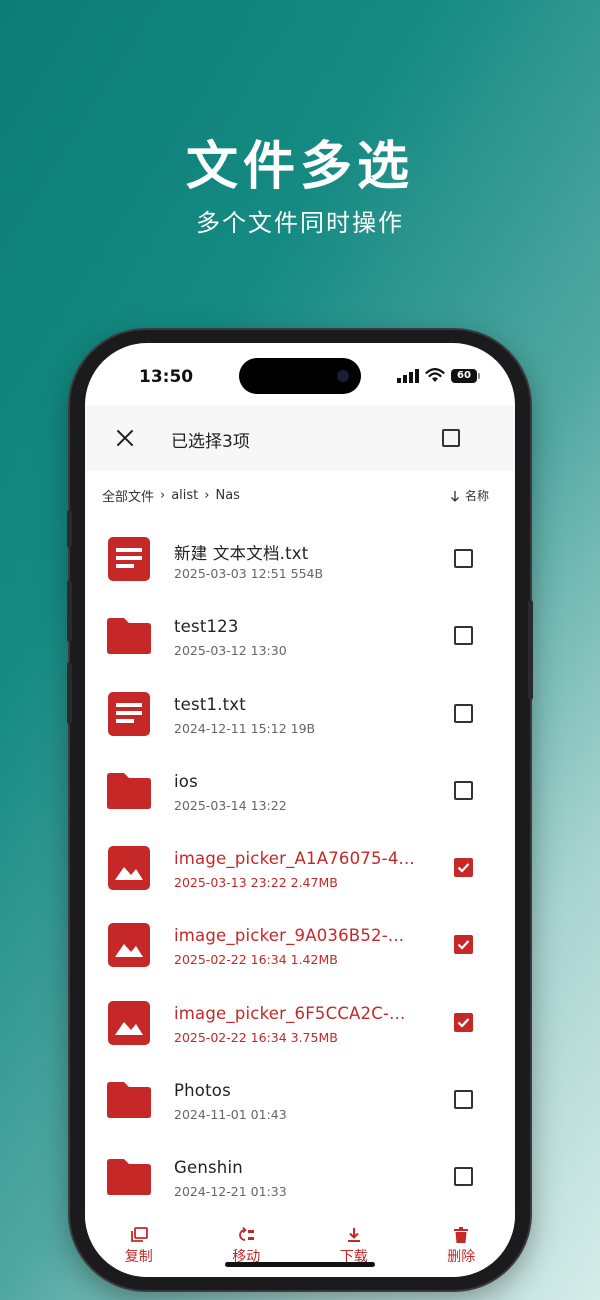 The height and width of the screenshot is (1300, 600). What do you see at coordinates (461, 1257) in the screenshot?
I see `delete-label: 删除` at bounding box center [461, 1257].